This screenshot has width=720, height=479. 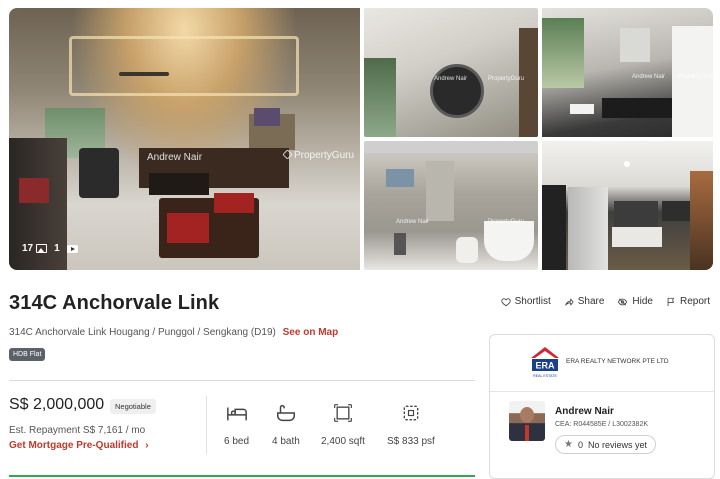 I want to click on listing-price: S$ 2,000,000, so click(x=57, y=404).